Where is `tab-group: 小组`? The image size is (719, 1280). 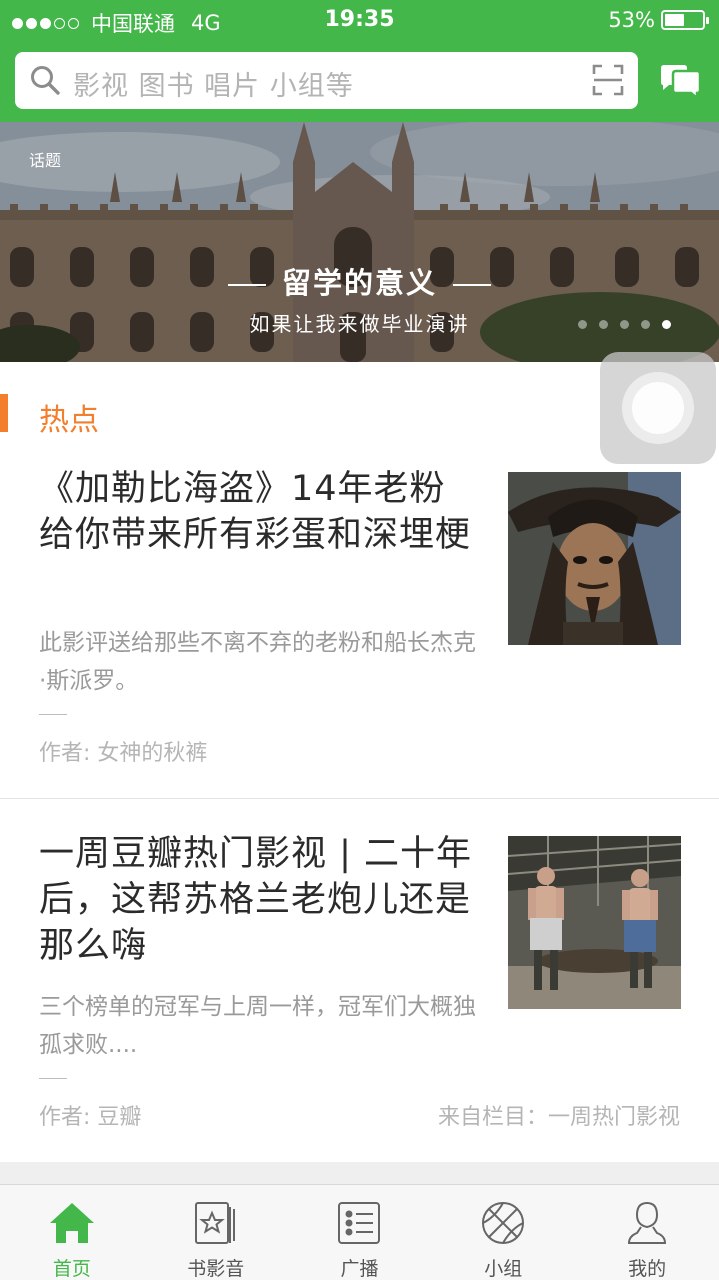 tab-group: 小组 is located at coordinates (503, 1232).